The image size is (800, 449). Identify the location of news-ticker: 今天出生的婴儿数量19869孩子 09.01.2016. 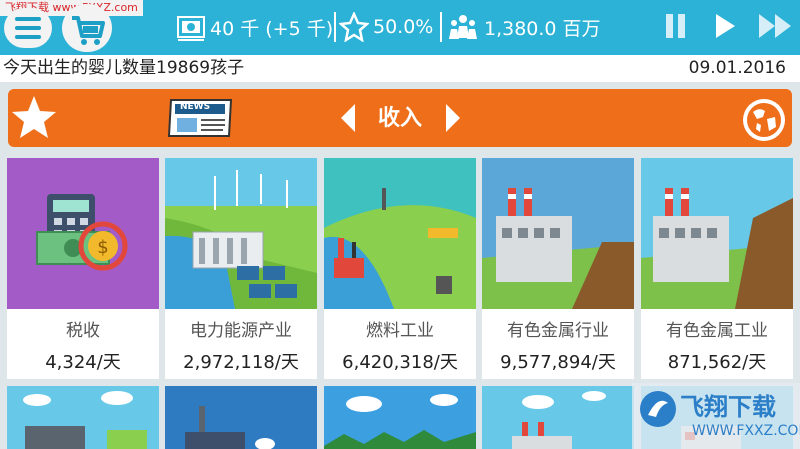
(400, 68).